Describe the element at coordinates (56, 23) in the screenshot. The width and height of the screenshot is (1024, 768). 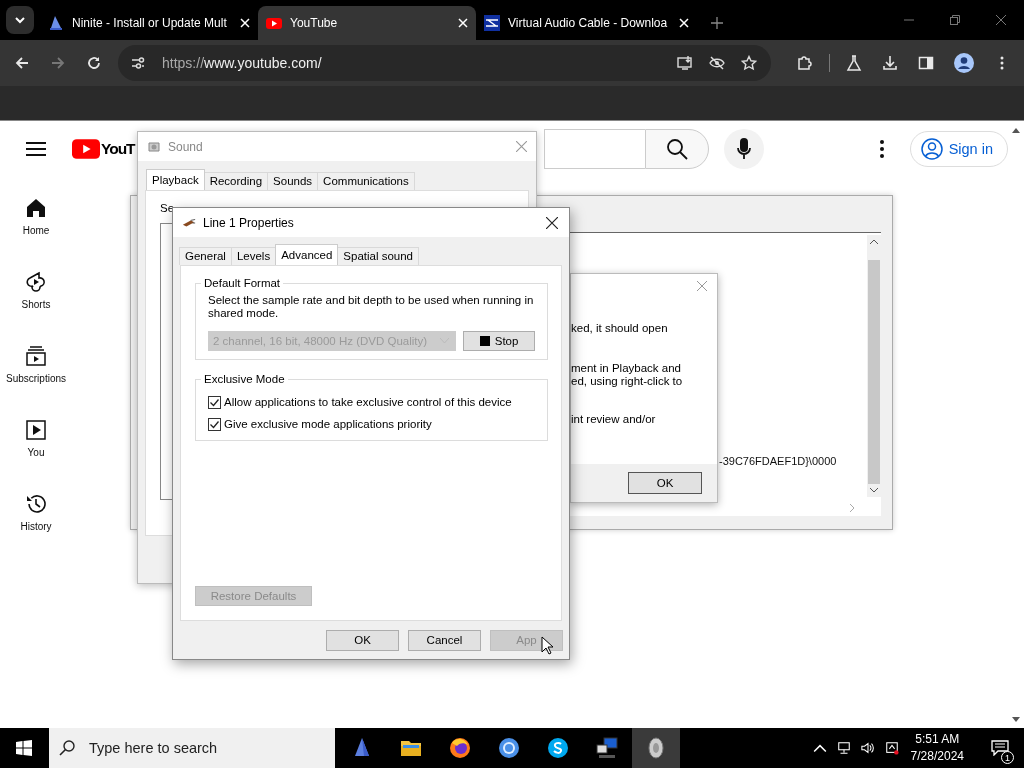
I see `sail-icon` at that location.